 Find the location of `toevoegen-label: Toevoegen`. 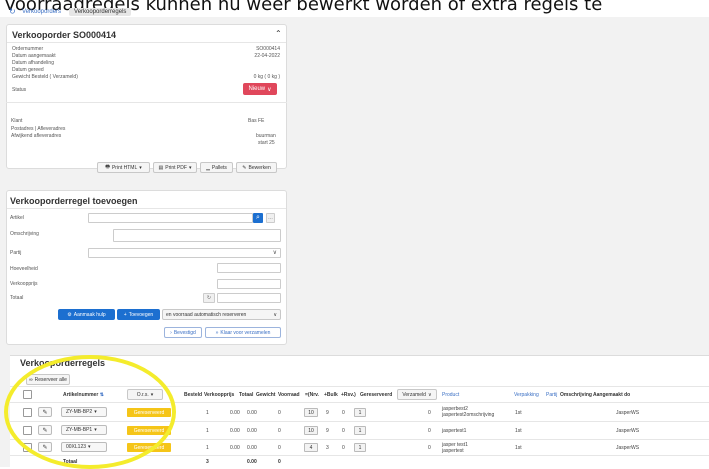

toevoegen-label: Toevoegen is located at coordinates (141, 314).